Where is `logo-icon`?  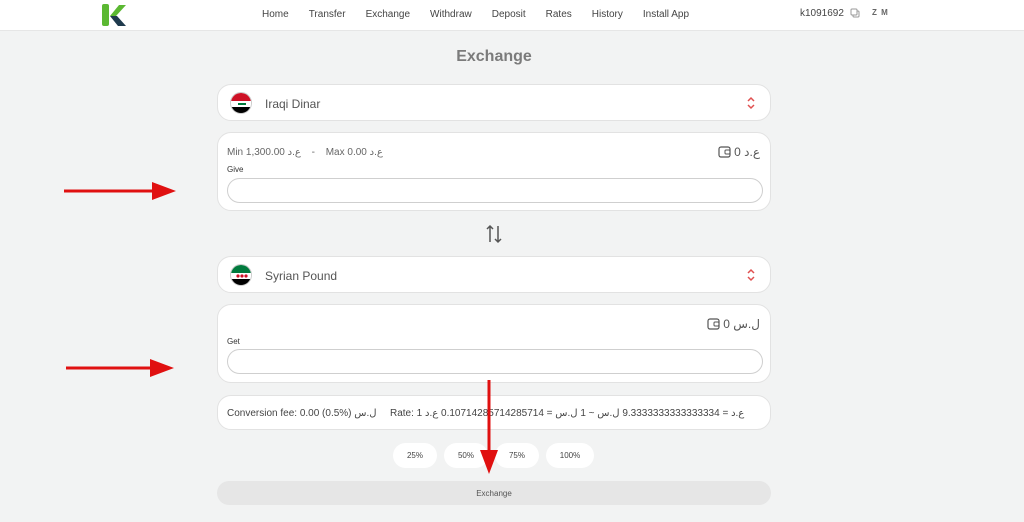
logo-icon is located at coordinates (114, 15).